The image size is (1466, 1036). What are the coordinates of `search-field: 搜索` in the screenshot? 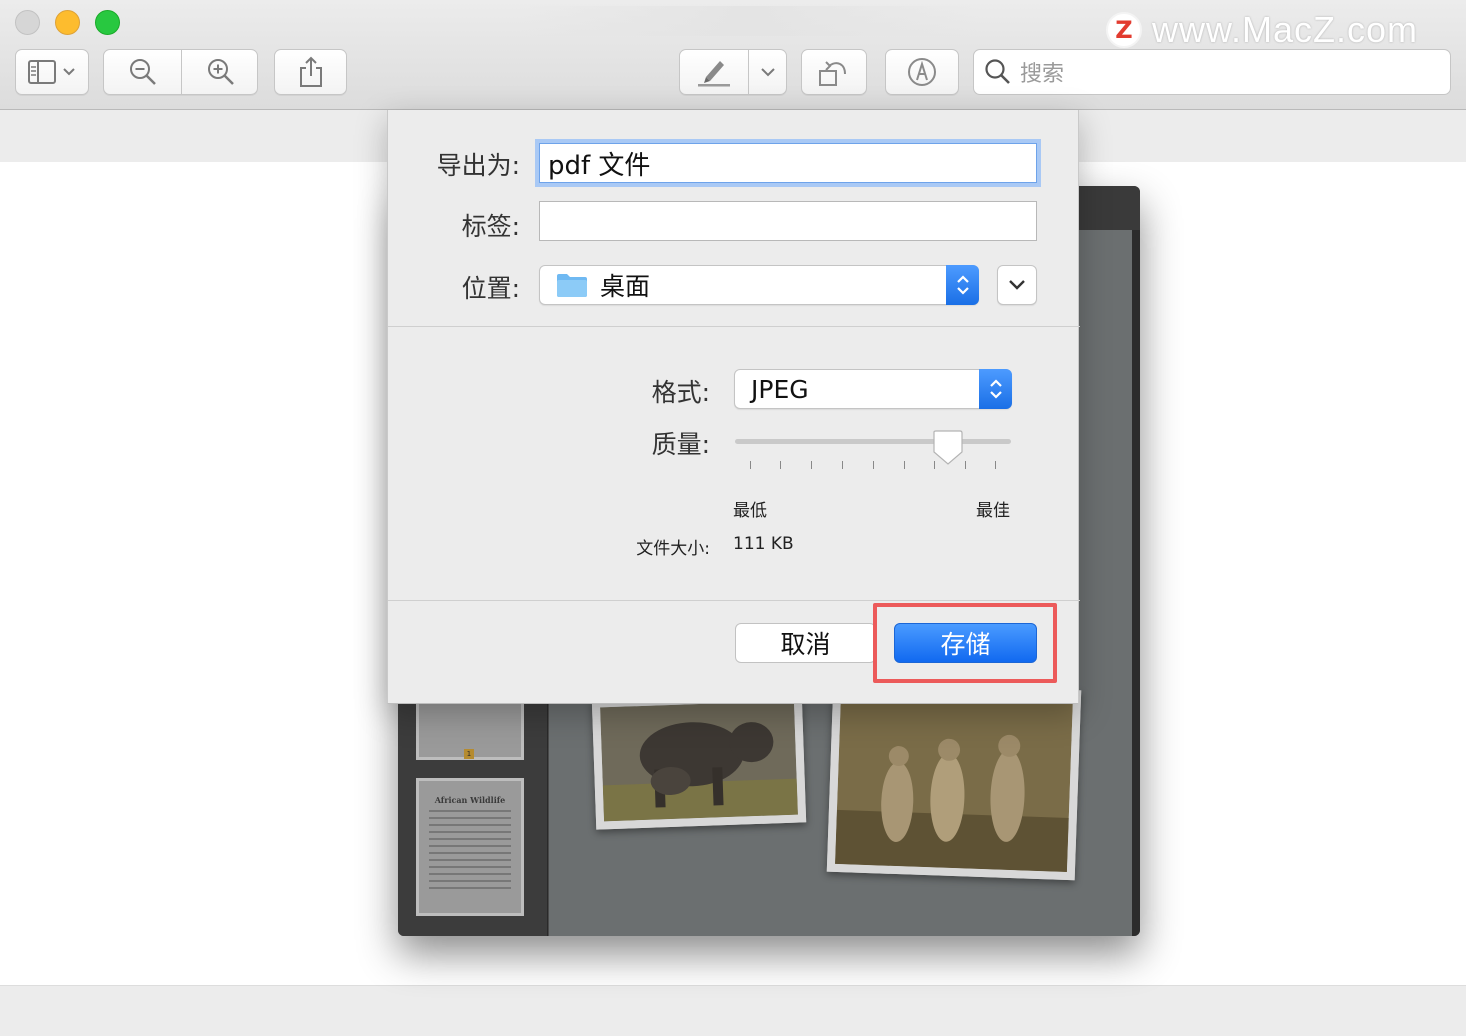 It's located at (1212, 72).